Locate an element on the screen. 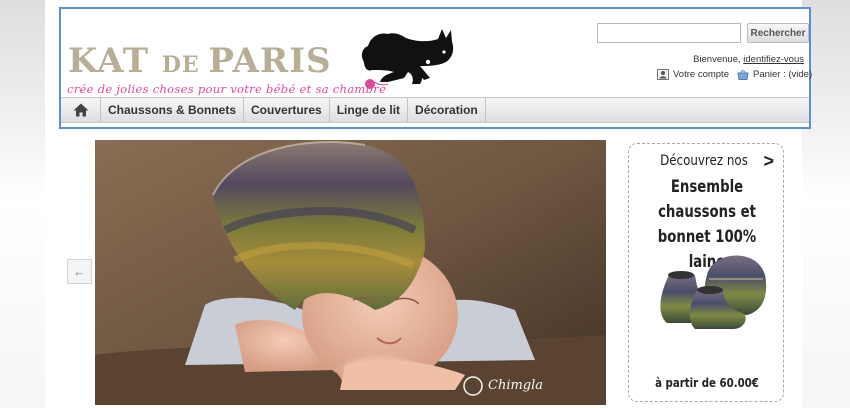 The height and width of the screenshot is (408, 850). welcome-line: Bienvenue, identifiez-vous is located at coordinates (748, 59).